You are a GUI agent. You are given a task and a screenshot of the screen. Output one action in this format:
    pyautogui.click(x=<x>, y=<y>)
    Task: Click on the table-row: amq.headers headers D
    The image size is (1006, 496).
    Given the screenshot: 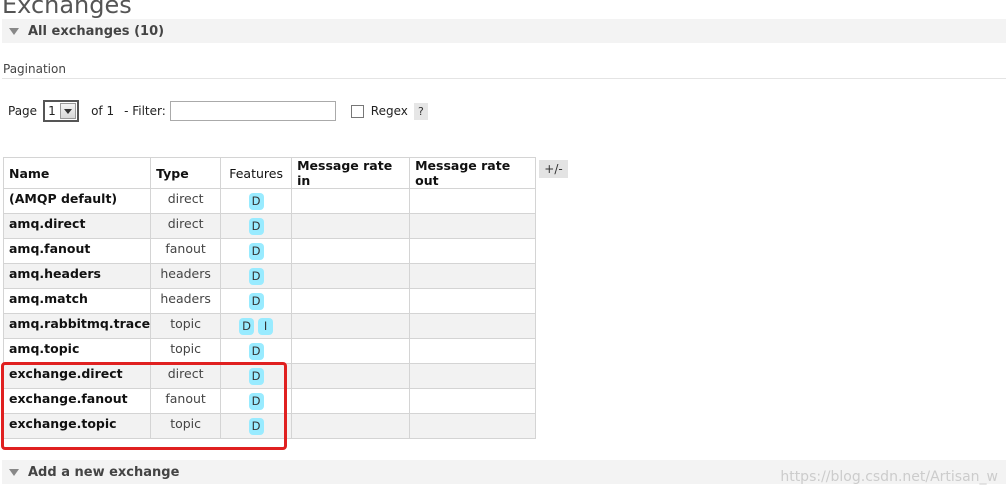 What is the action you would take?
    pyautogui.click(x=269, y=276)
    